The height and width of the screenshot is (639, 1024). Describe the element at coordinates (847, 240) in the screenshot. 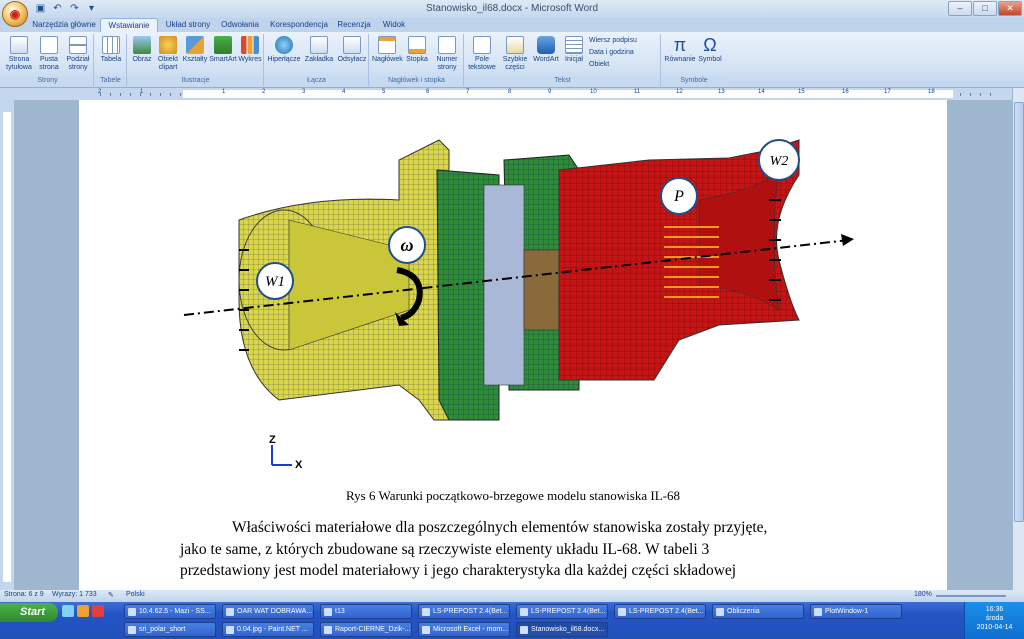

I see `axis-arrowhead` at that location.